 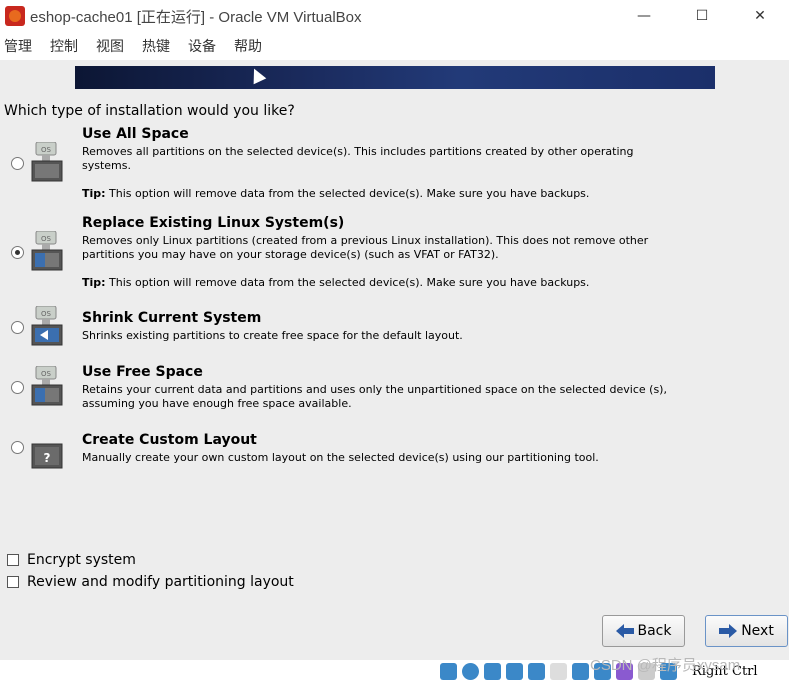 What do you see at coordinates (13, 560) in the screenshot?
I see `encrypt-system-checkbox` at bounding box center [13, 560].